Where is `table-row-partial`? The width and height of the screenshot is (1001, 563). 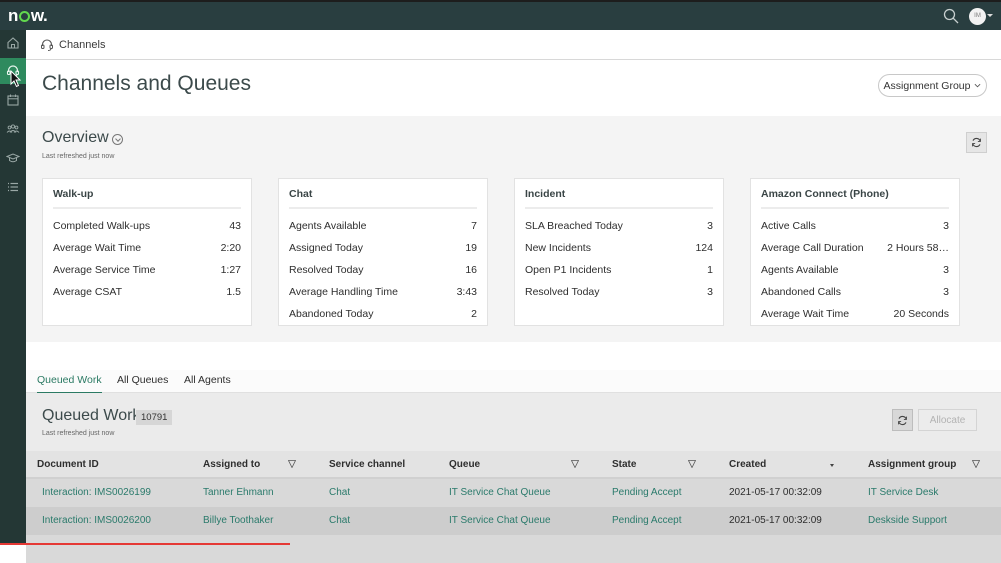 table-row-partial is located at coordinates (513, 549).